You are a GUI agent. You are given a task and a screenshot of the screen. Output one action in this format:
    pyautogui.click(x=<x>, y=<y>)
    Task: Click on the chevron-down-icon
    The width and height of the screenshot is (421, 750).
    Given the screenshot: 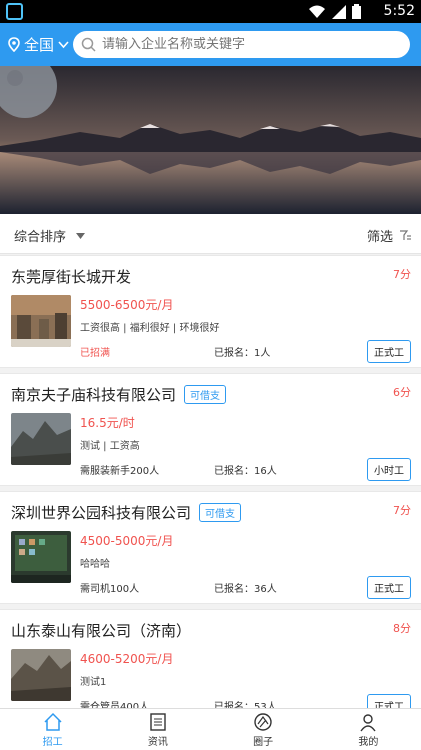 What is the action you would take?
    pyautogui.click(x=63, y=44)
    